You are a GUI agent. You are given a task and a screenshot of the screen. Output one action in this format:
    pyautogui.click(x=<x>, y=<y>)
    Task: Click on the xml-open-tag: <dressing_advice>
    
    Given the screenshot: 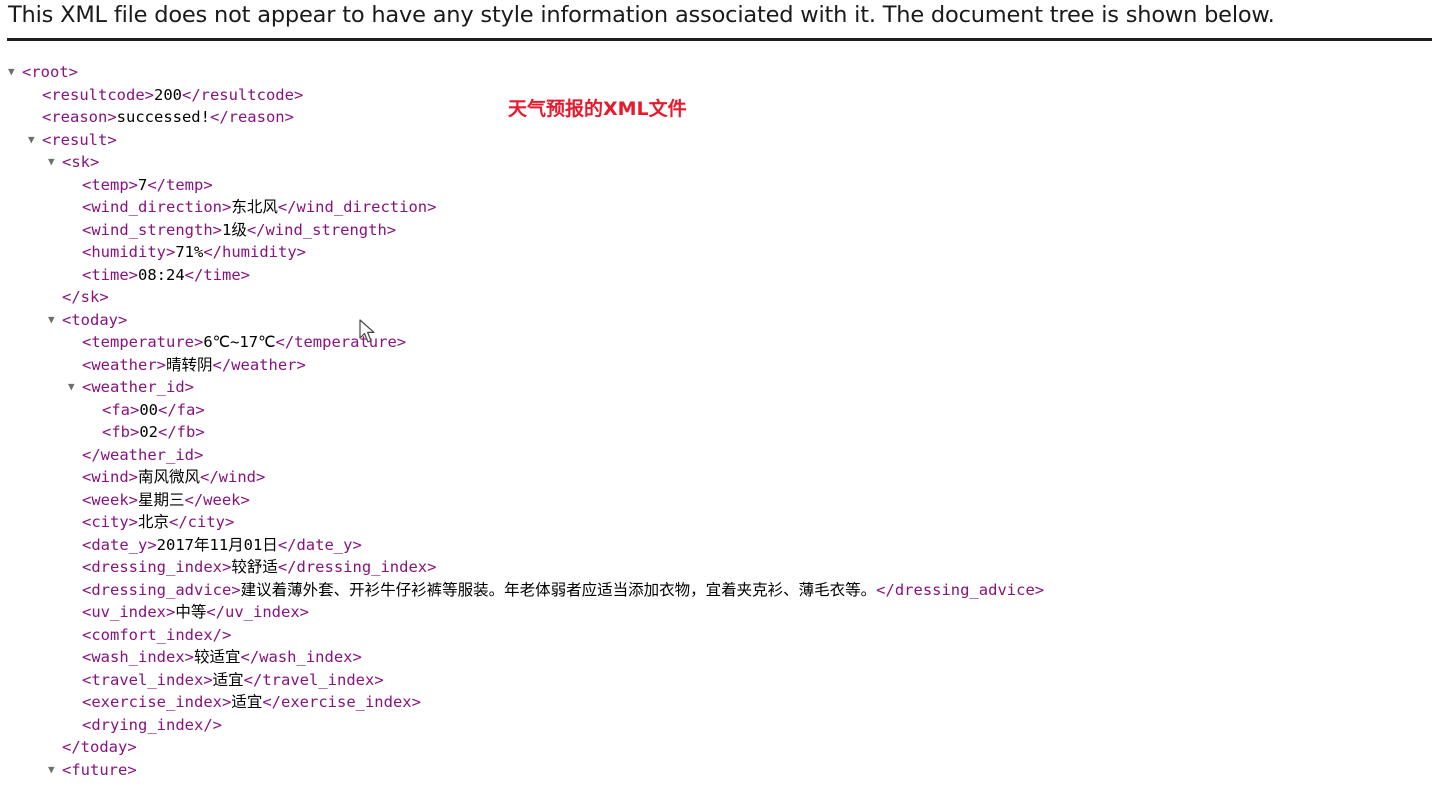 What is the action you would take?
    pyautogui.click(x=161, y=589)
    